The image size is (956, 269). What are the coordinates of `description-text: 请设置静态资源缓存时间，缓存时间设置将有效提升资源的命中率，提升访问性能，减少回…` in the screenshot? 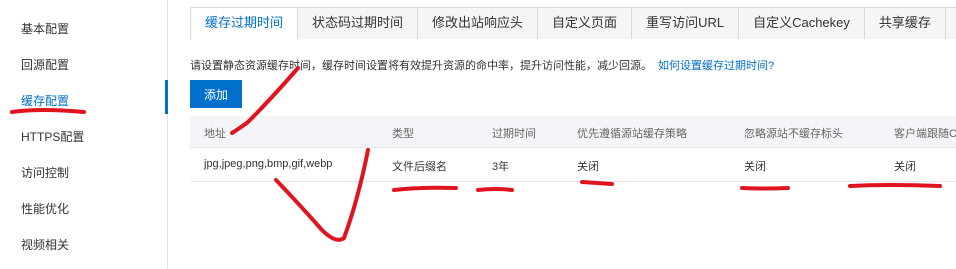 It's located at (421, 66).